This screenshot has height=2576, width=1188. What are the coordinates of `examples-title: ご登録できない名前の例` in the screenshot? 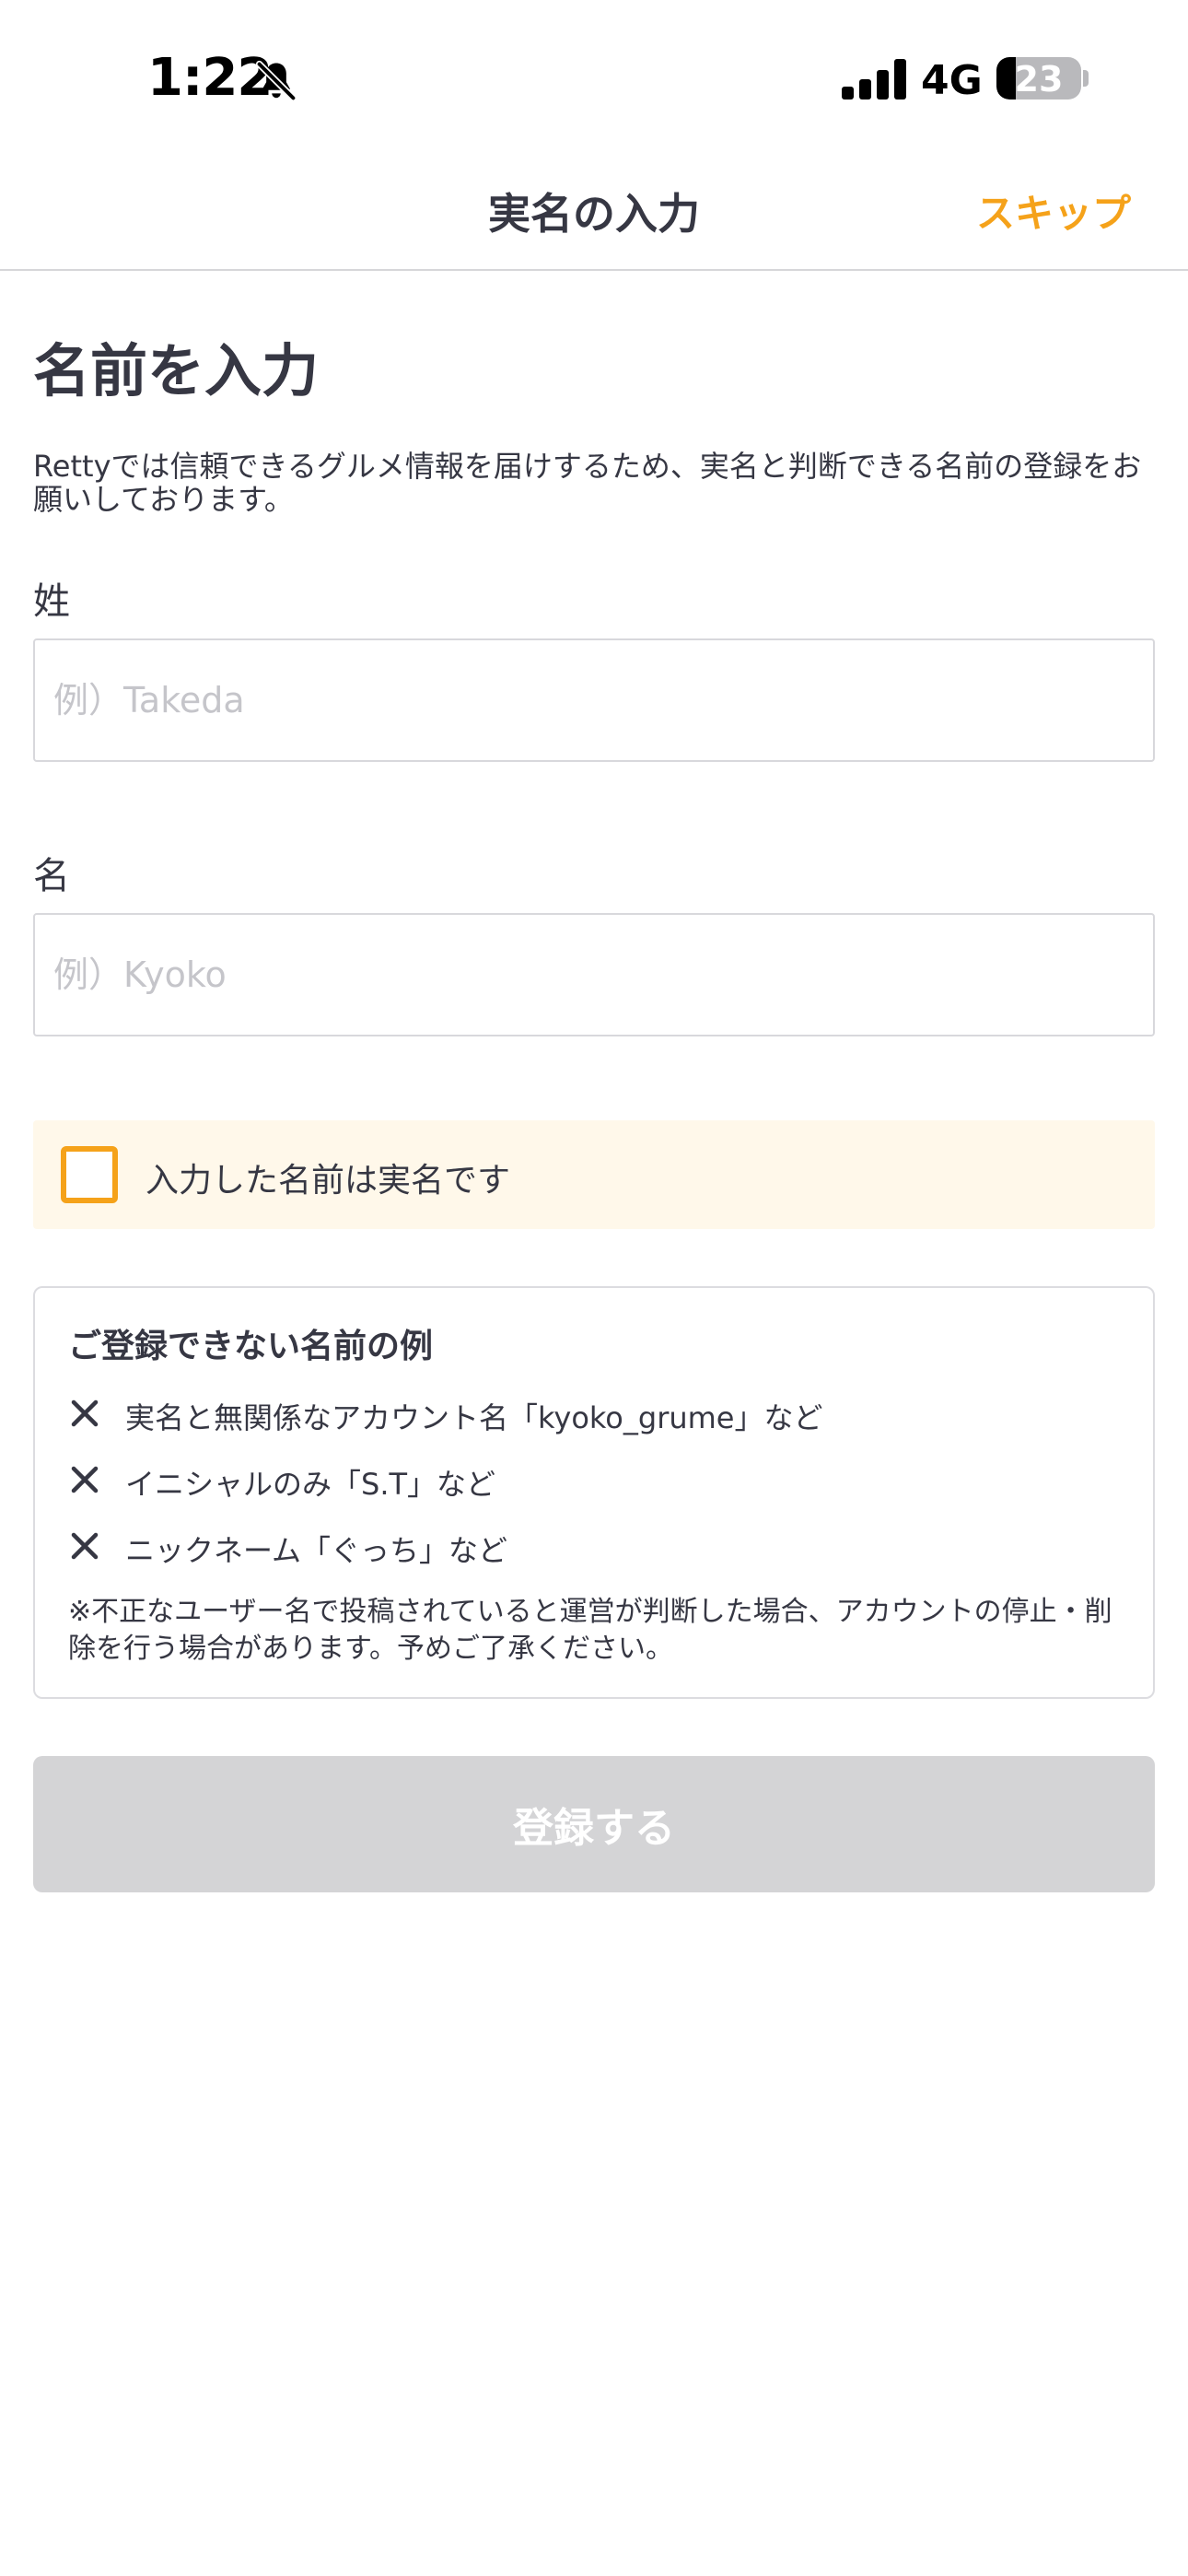 It's located at (251, 1346).